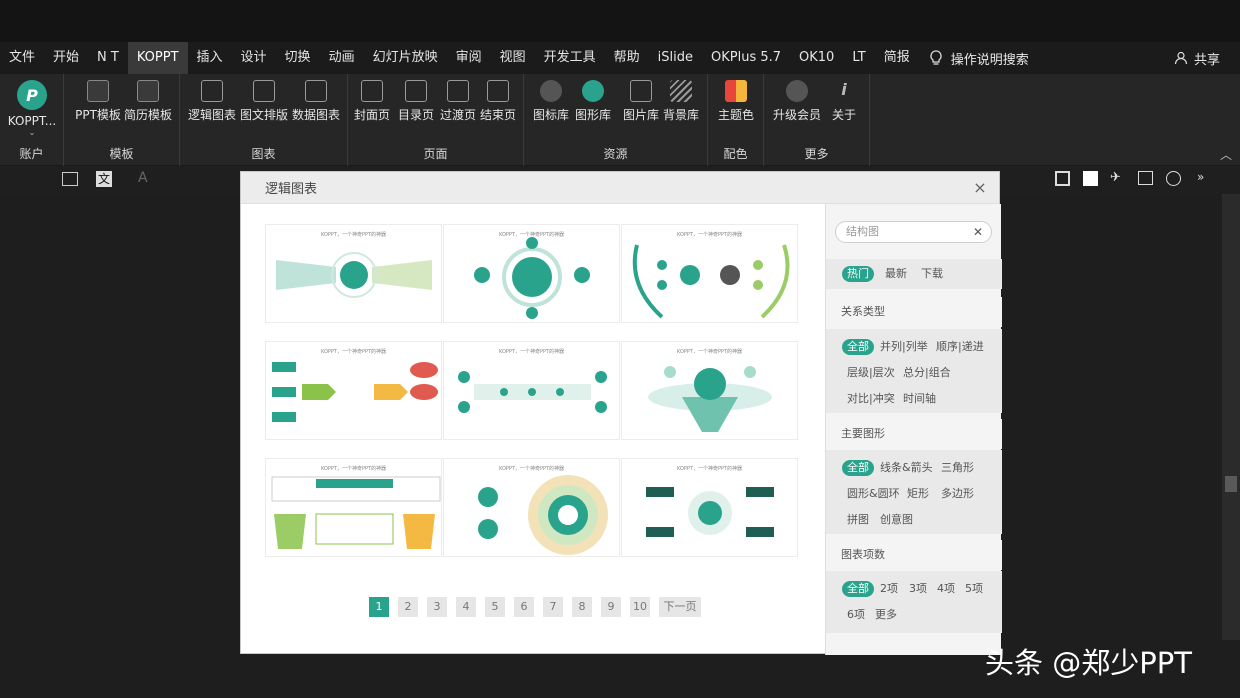 The height and width of the screenshot is (698, 1240). What do you see at coordinates (897, 58) in the screenshot?
I see `menu-brief: 简报` at bounding box center [897, 58].